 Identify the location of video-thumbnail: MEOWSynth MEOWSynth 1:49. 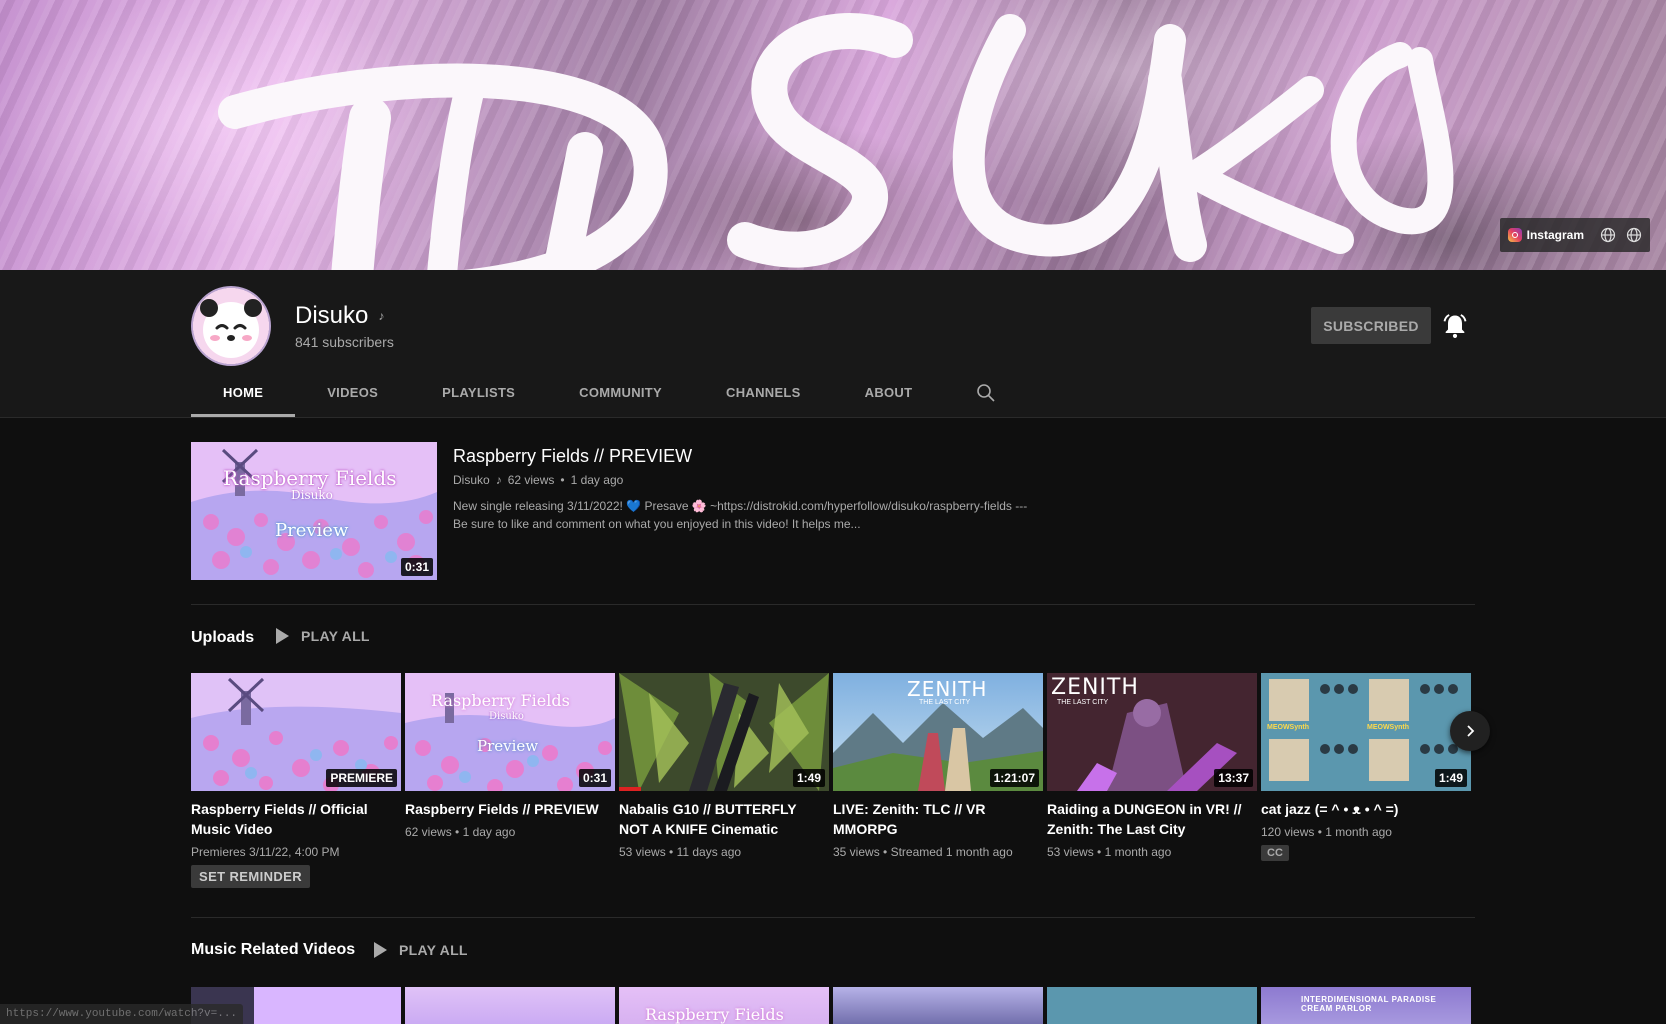
(1366, 732).